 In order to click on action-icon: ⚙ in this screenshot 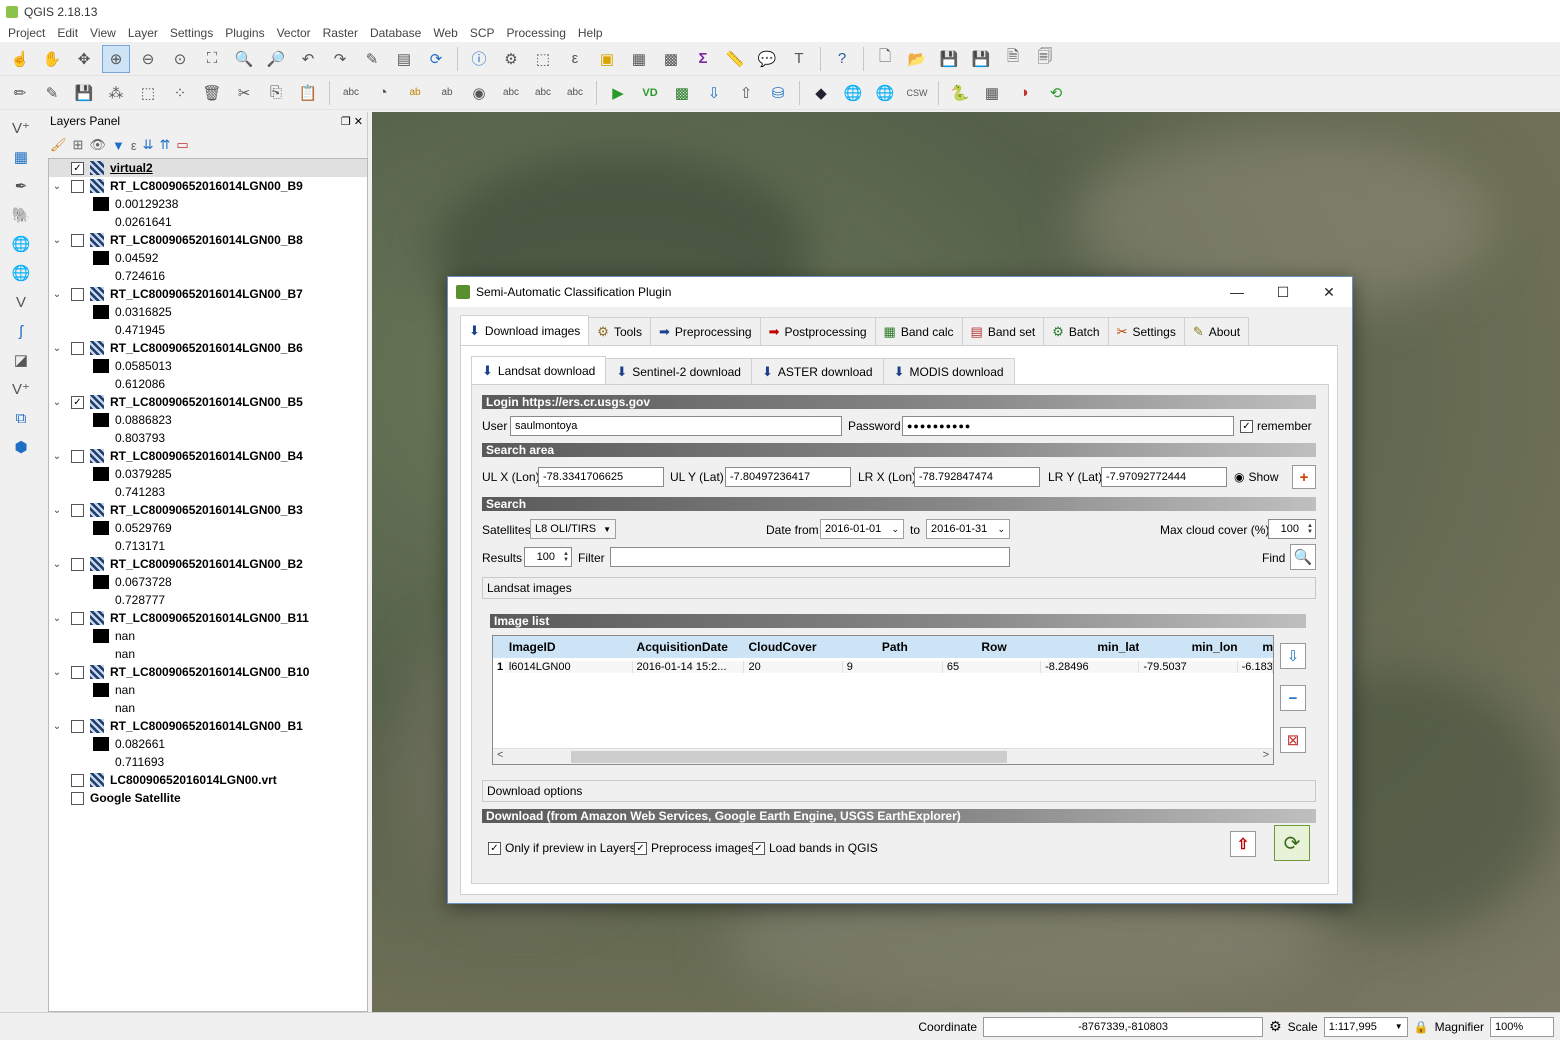, I will do `click(511, 59)`.